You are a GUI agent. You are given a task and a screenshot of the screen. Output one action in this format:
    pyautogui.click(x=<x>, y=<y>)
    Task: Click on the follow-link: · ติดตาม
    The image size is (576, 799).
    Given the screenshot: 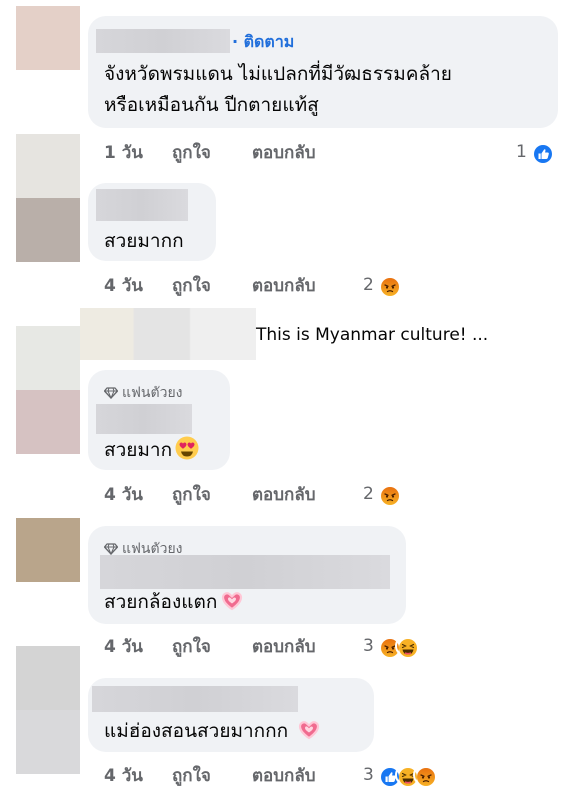 What is the action you would take?
    pyautogui.click(x=263, y=42)
    